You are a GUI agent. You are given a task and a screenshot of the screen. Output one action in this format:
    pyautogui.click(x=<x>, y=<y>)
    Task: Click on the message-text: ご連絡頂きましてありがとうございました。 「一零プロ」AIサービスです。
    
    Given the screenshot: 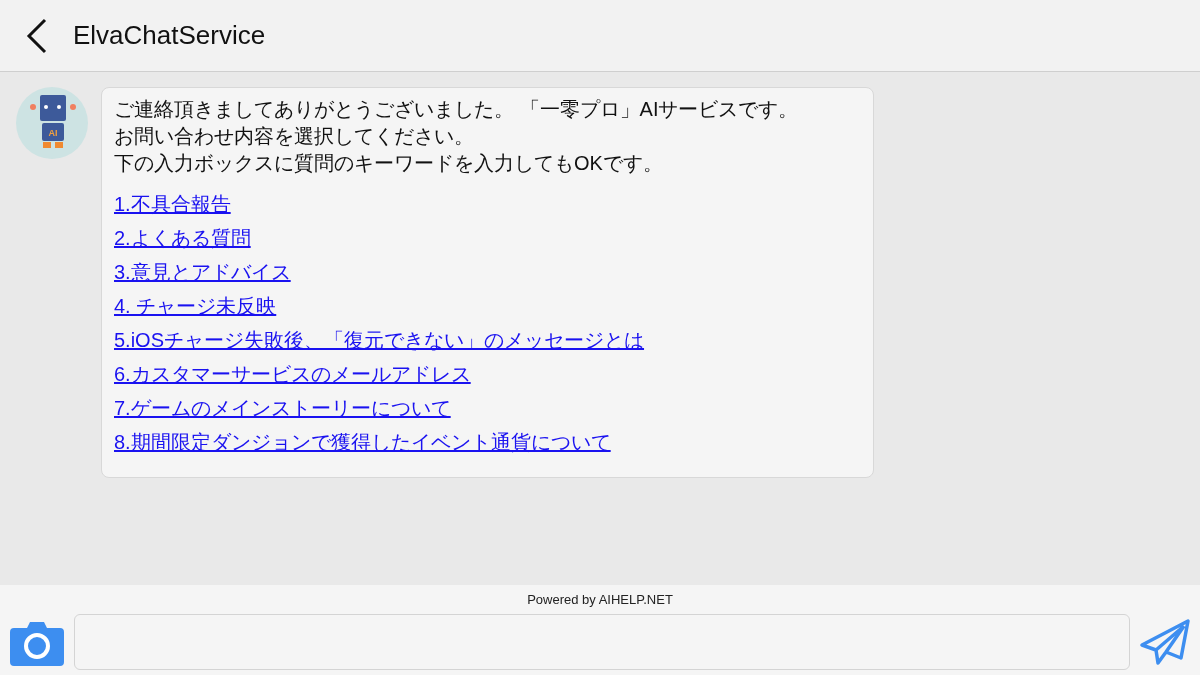 What is the action you would take?
    pyautogui.click(x=456, y=109)
    